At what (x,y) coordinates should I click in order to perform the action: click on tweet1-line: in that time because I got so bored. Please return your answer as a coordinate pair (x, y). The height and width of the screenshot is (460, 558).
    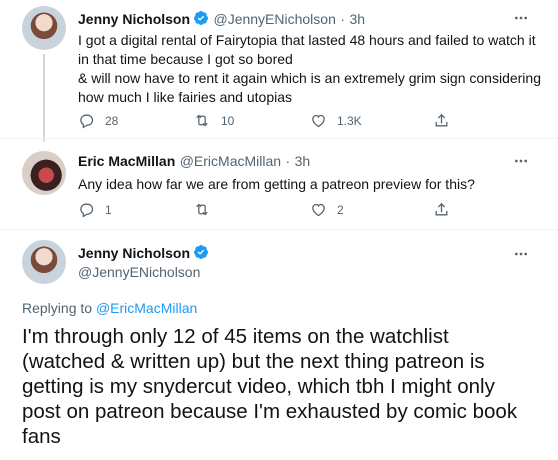
    Looking at the image, I should click on (185, 59).